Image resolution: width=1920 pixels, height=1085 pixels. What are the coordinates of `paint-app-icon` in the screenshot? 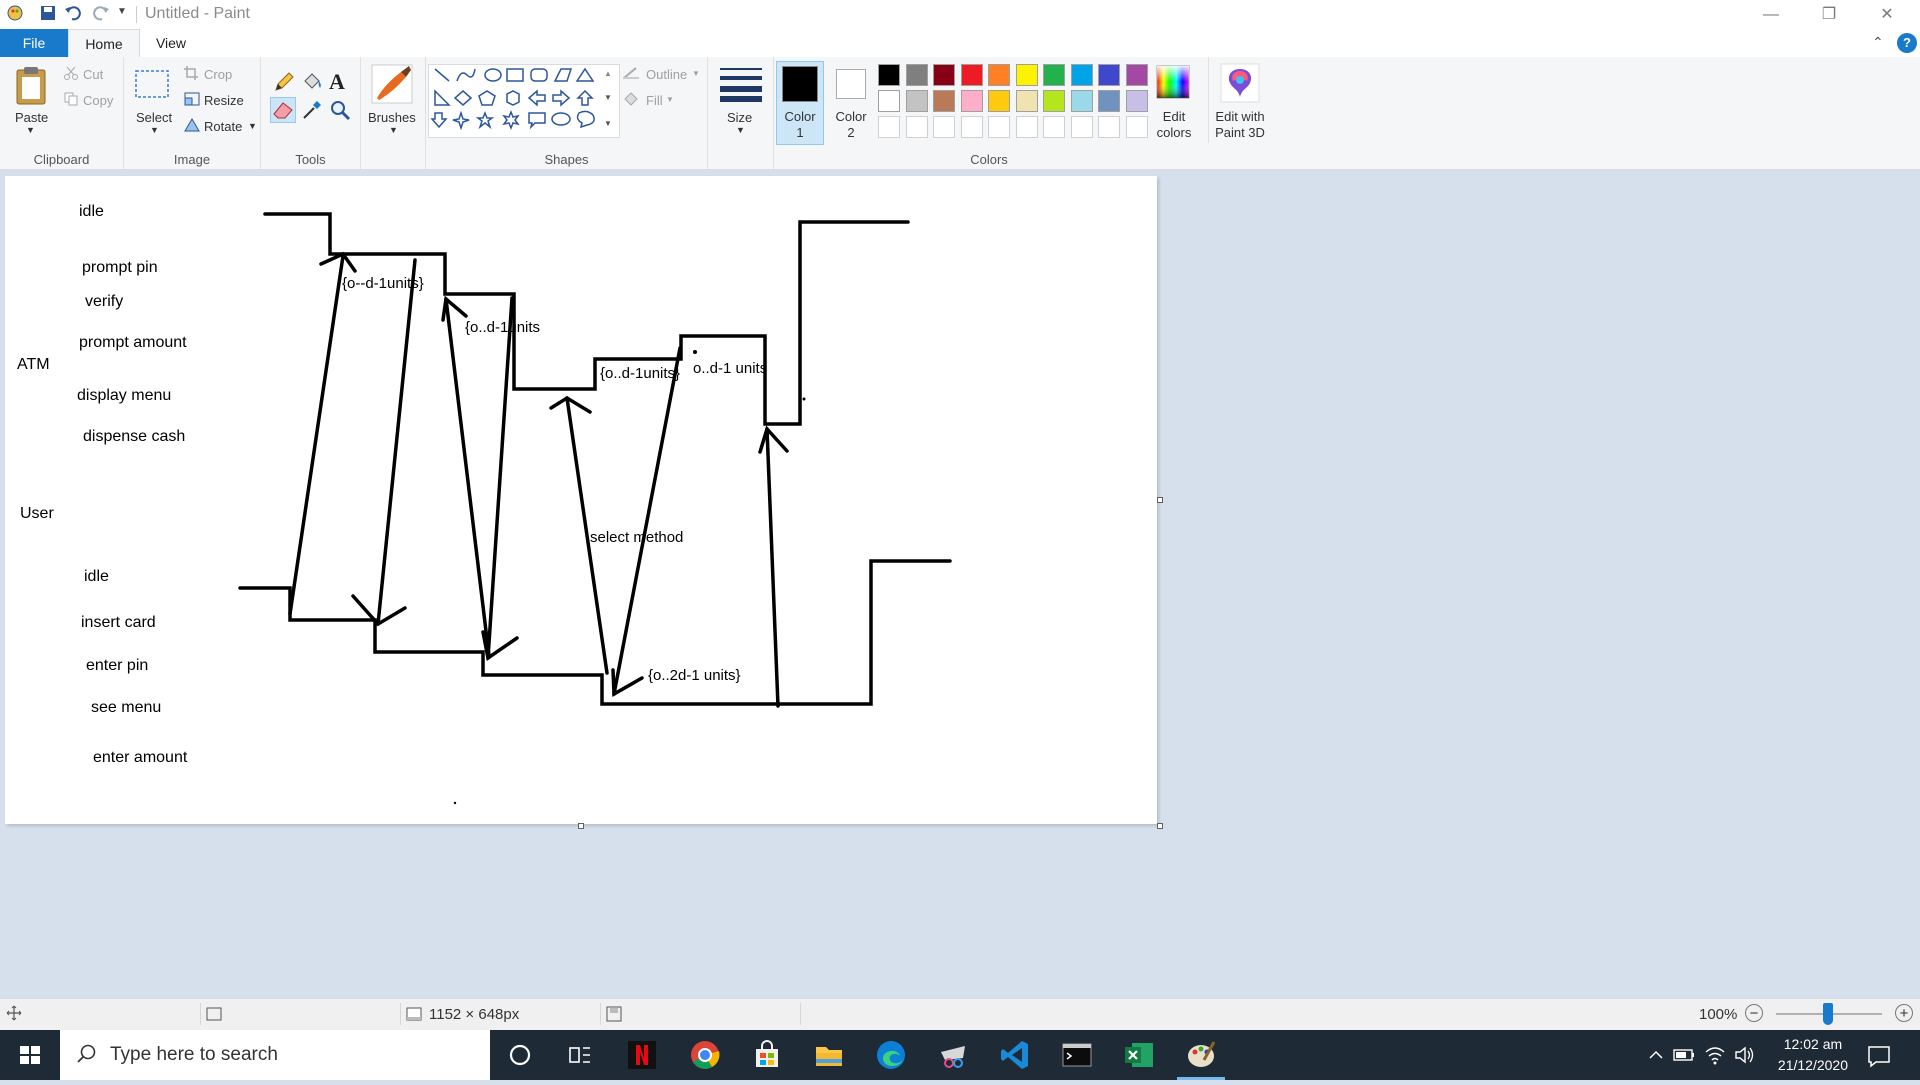 It's located at (15, 14).